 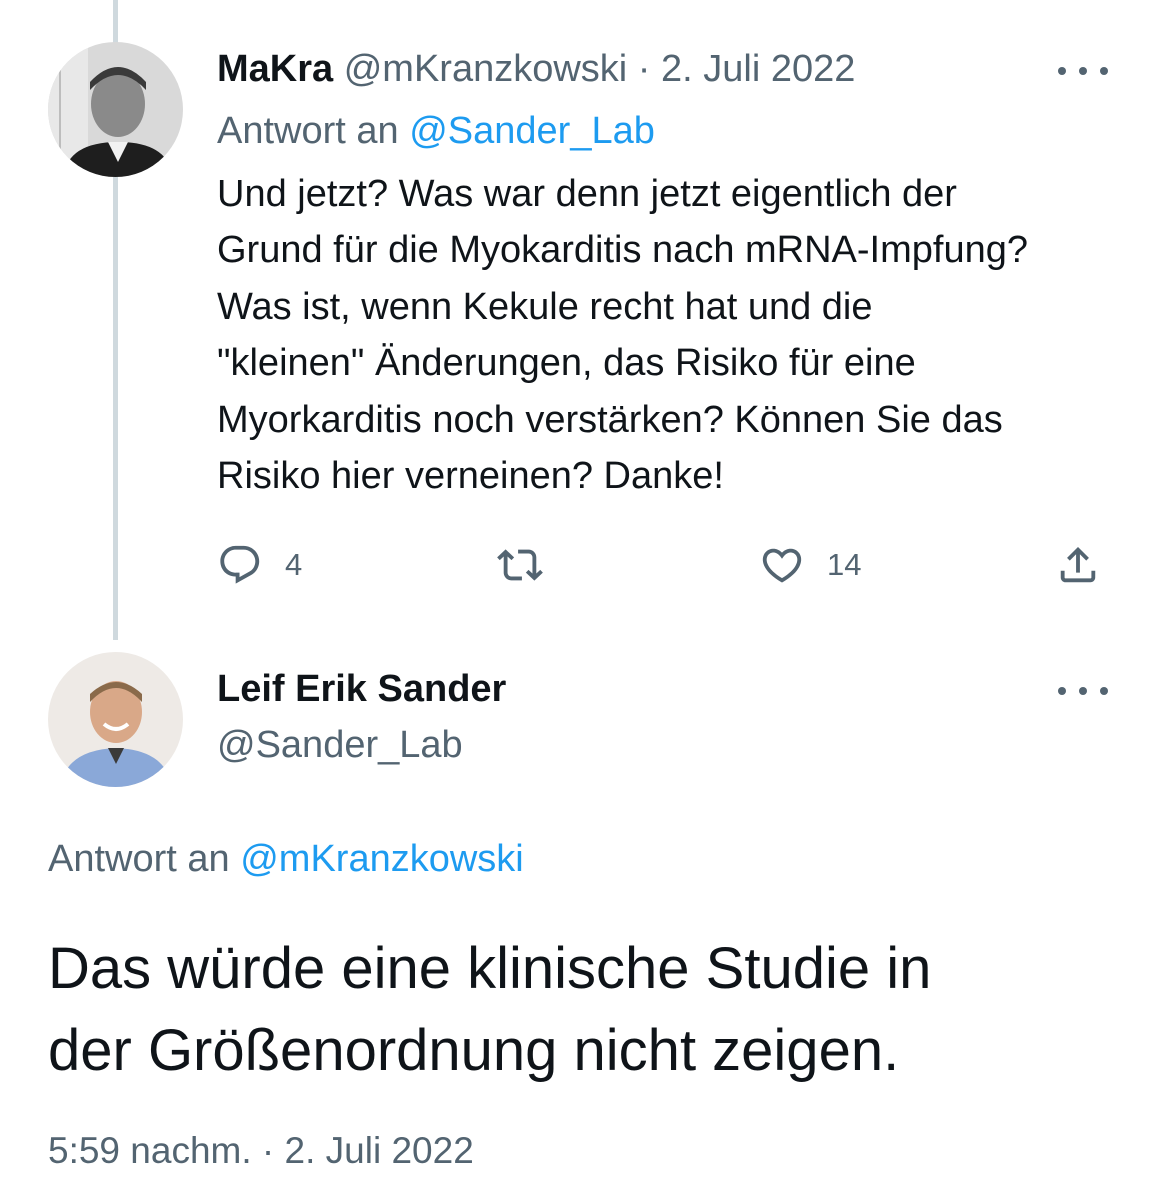 What do you see at coordinates (486, 69) in the screenshot?
I see `user-handle: @mKranzkowski` at bounding box center [486, 69].